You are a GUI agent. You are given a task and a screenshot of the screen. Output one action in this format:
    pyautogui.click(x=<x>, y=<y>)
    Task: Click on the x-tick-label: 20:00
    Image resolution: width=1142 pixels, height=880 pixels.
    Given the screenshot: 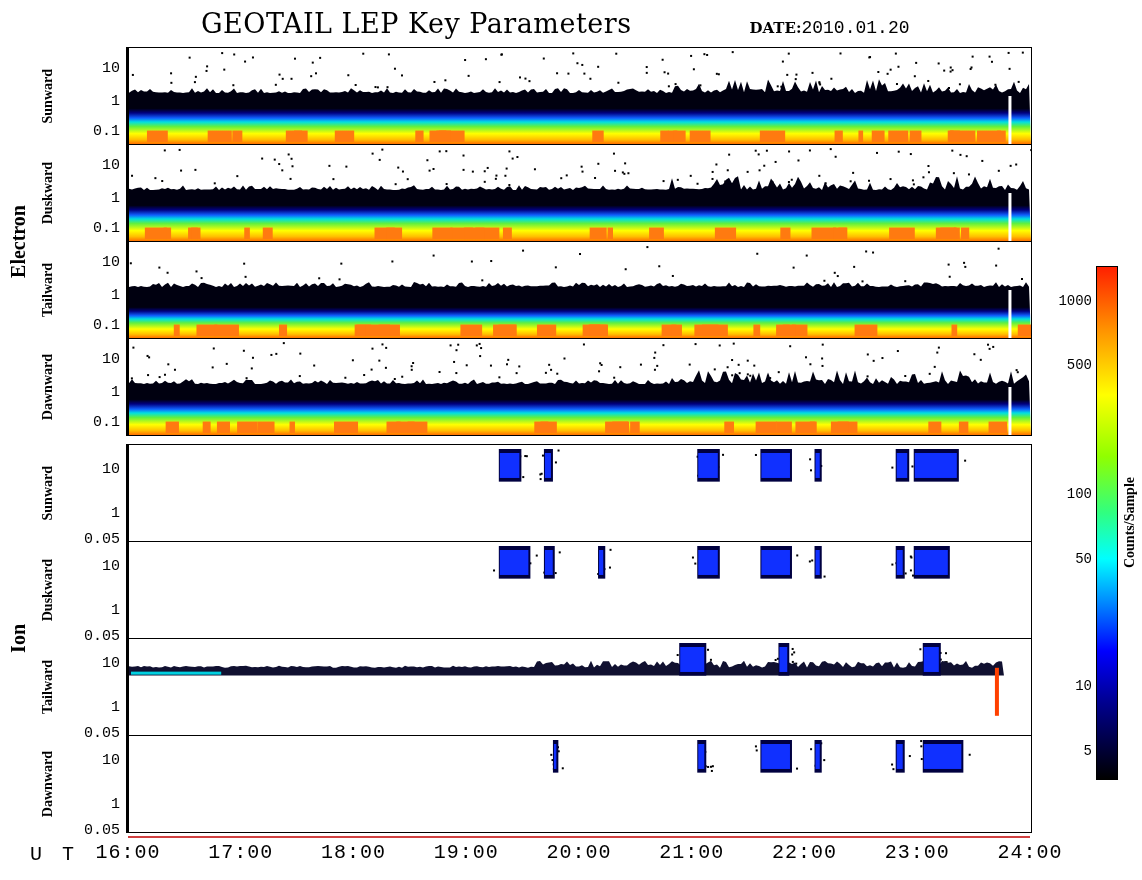 What is the action you would take?
    pyautogui.click(x=579, y=852)
    